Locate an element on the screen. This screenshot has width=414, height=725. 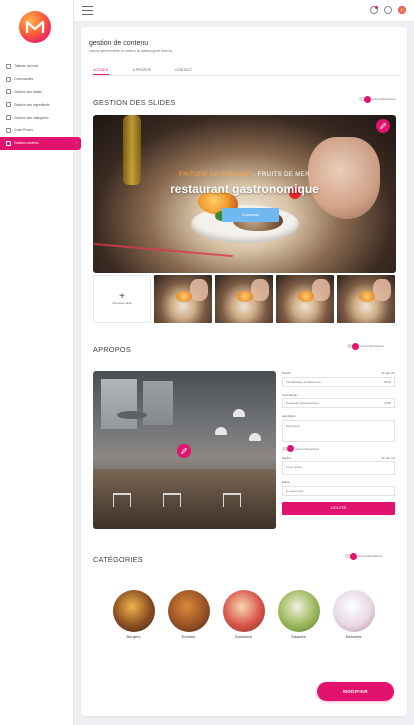
sidebar-item-categories: Gestion des catégories is located at coordinates (37, 117).